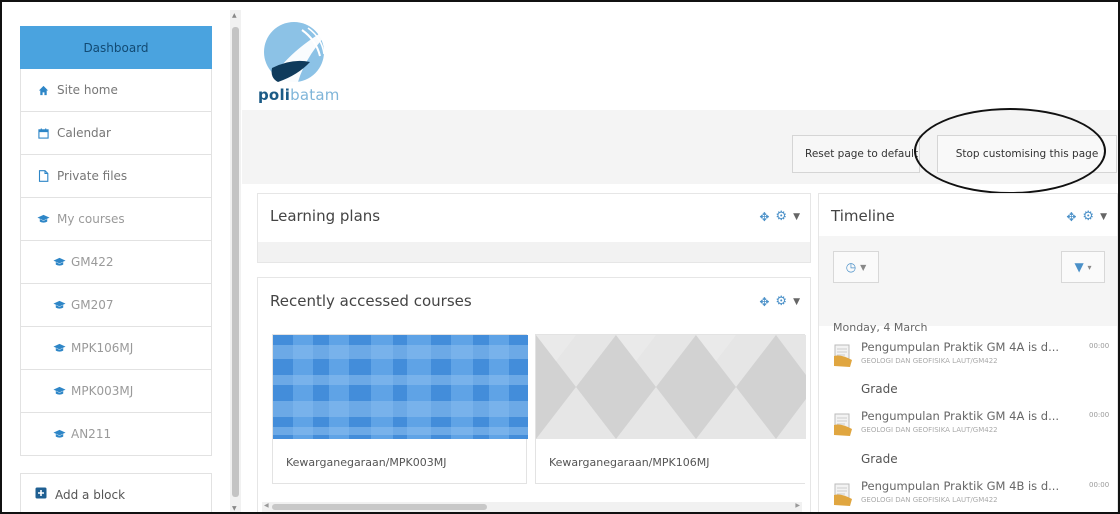 The image size is (1120, 514). Describe the element at coordinates (532, 507) in the screenshot. I see `courses-scrollbar: ◀ ▶` at that location.